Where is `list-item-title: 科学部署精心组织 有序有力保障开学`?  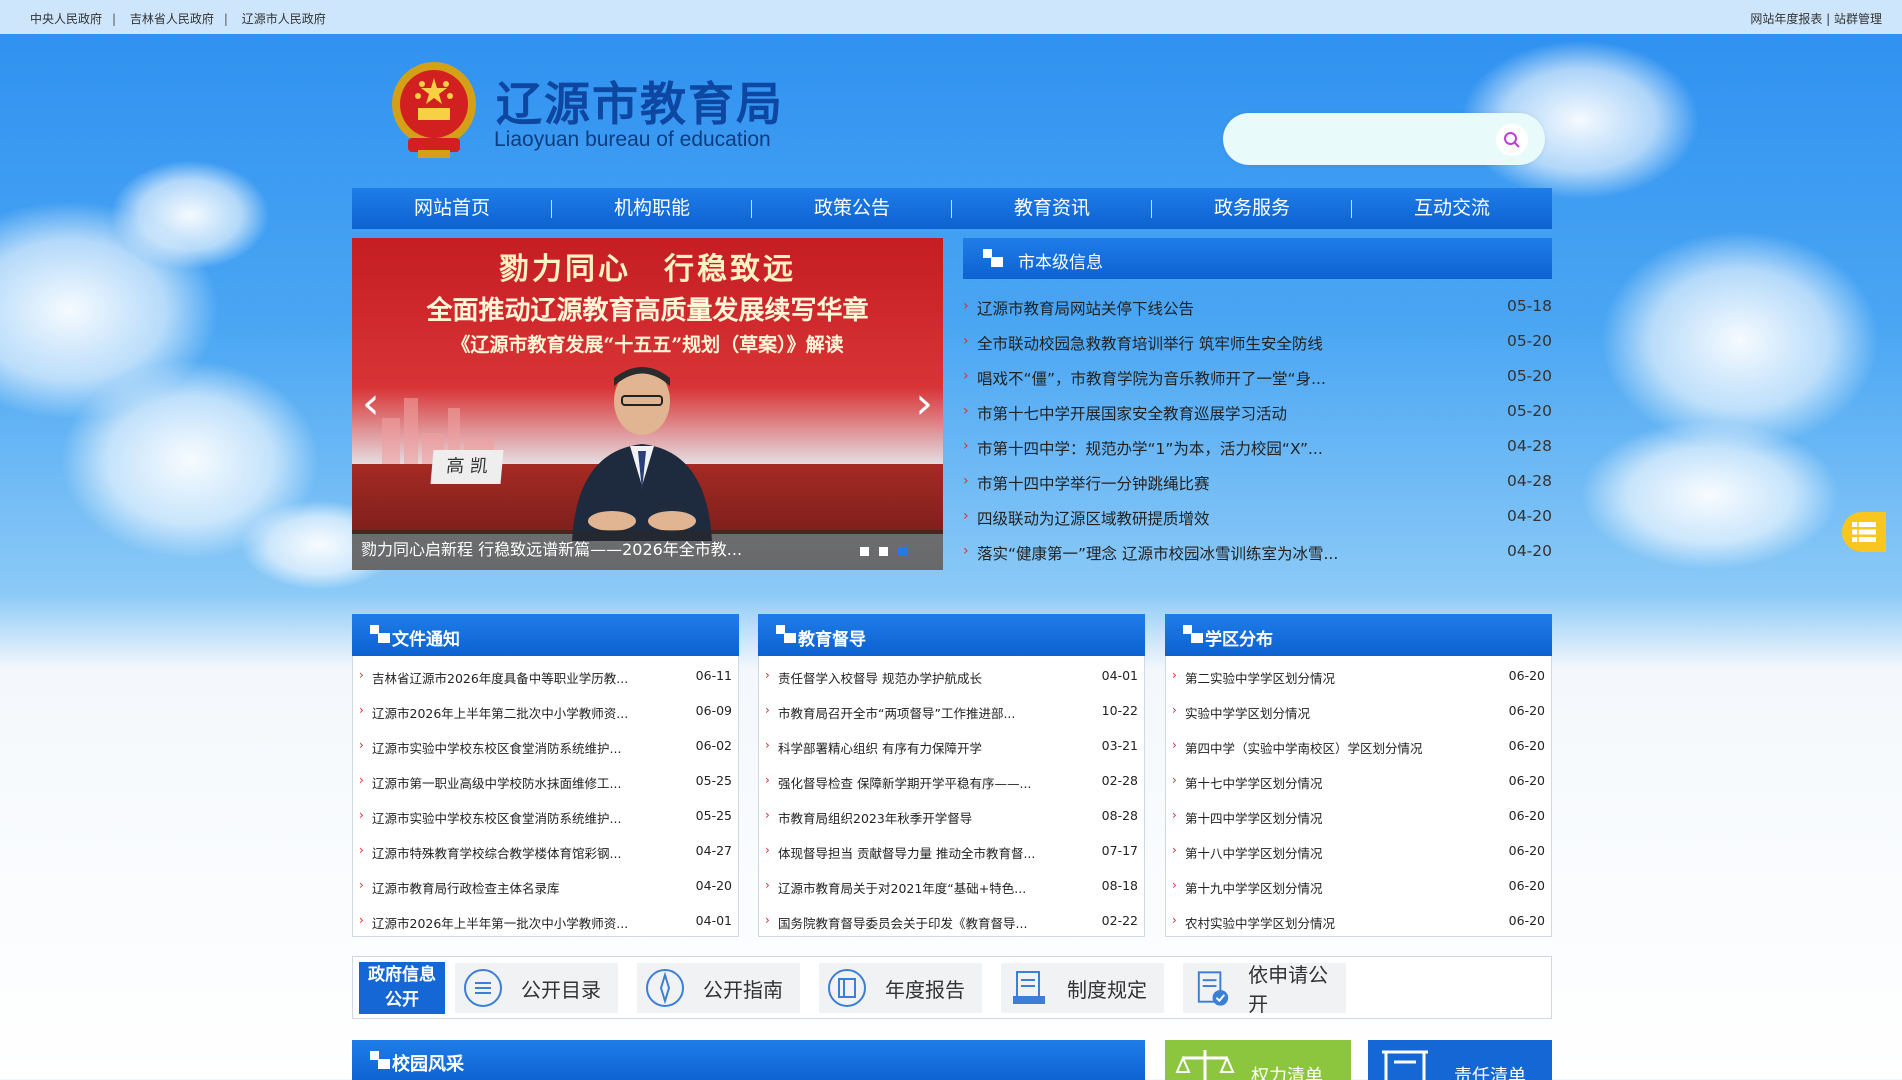
list-item-title: 科学部署精心组织 有序有力保障开学 is located at coordinates (880, 747).